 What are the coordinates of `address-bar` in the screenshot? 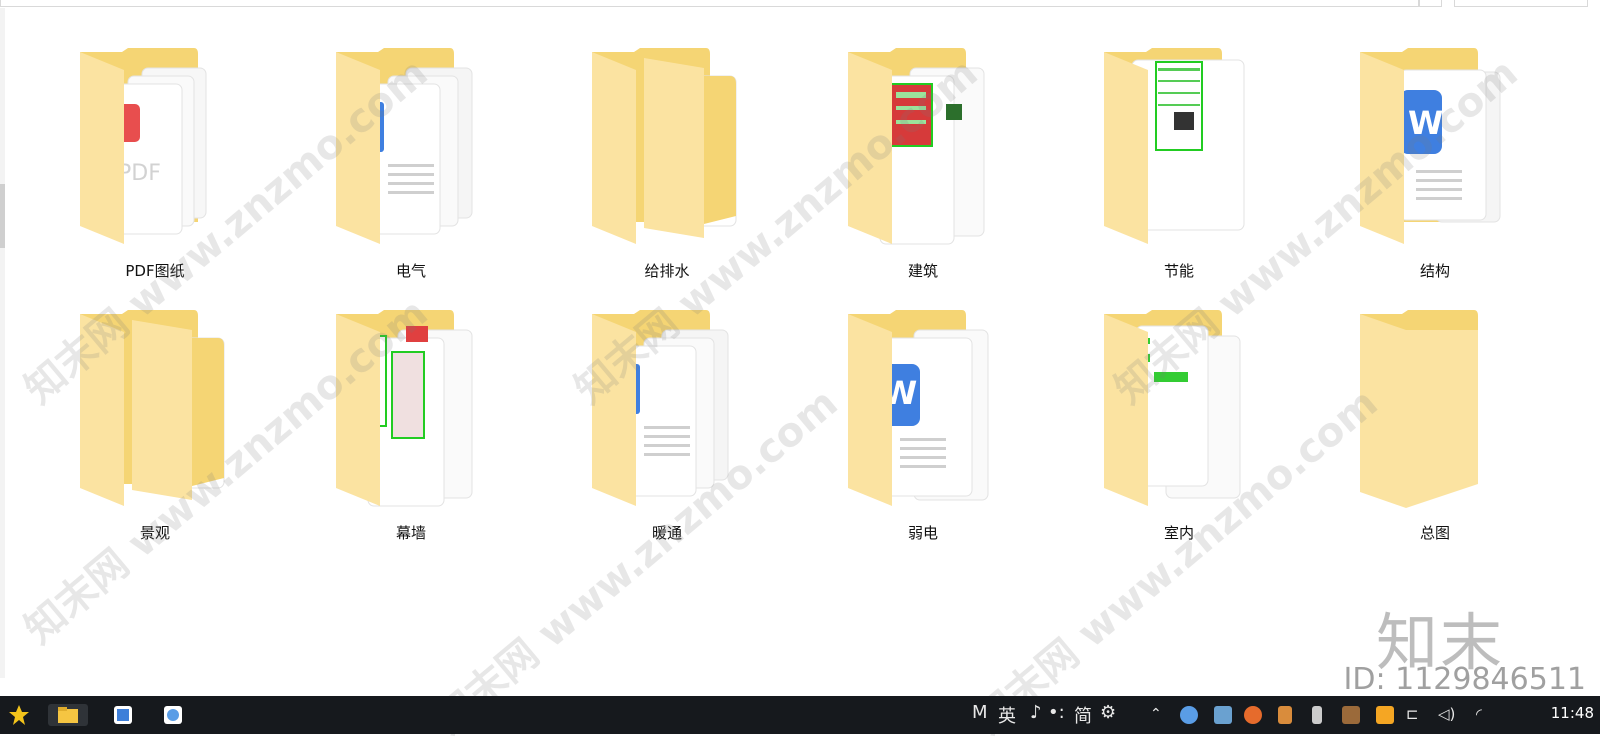 It's located at (710, 3).